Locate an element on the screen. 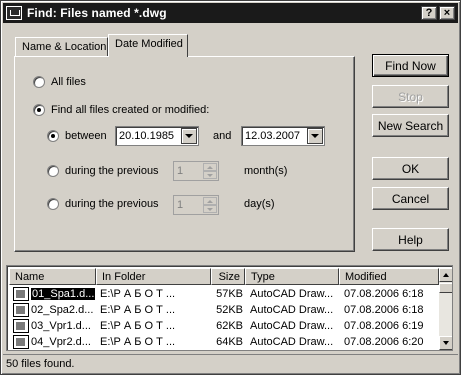  radio-prev-months: during the previous is located at coordinates (103, 171).